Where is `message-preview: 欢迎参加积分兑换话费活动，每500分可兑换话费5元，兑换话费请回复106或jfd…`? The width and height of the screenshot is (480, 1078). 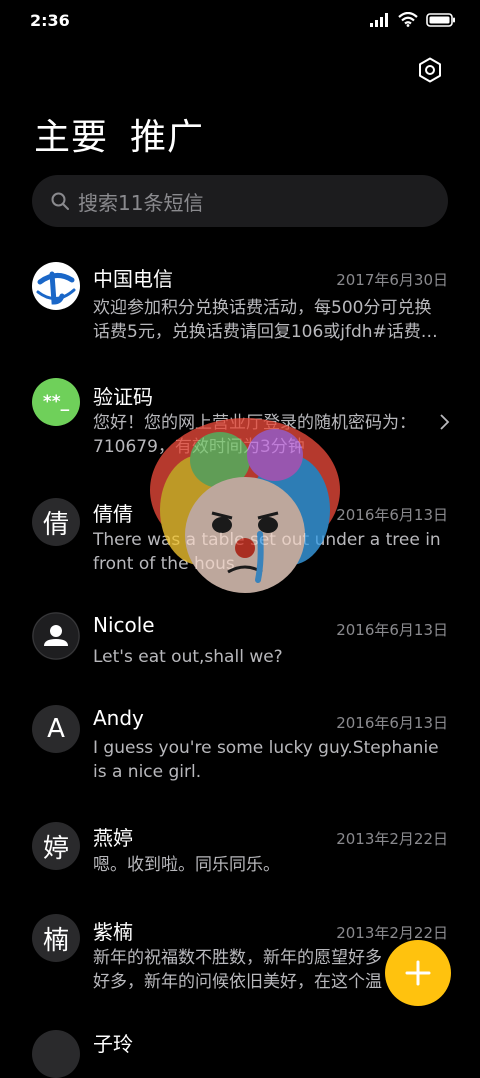
message-preview: 欢迎参加积分兑换话费活动，每500分可兑换话费5元，兑换话费请回复106或jfd… is located at coordinates (265, 320).